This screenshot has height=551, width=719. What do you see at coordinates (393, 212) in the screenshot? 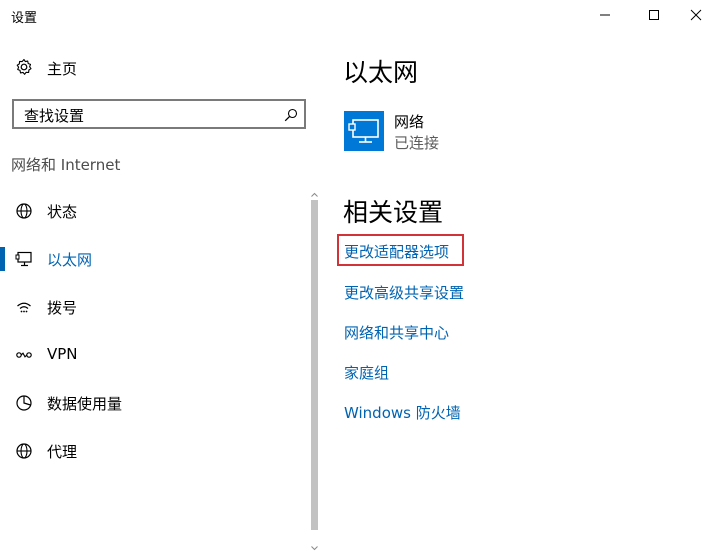
I see `related-settings-title: 相关设置` at bounding box center [393, 212].